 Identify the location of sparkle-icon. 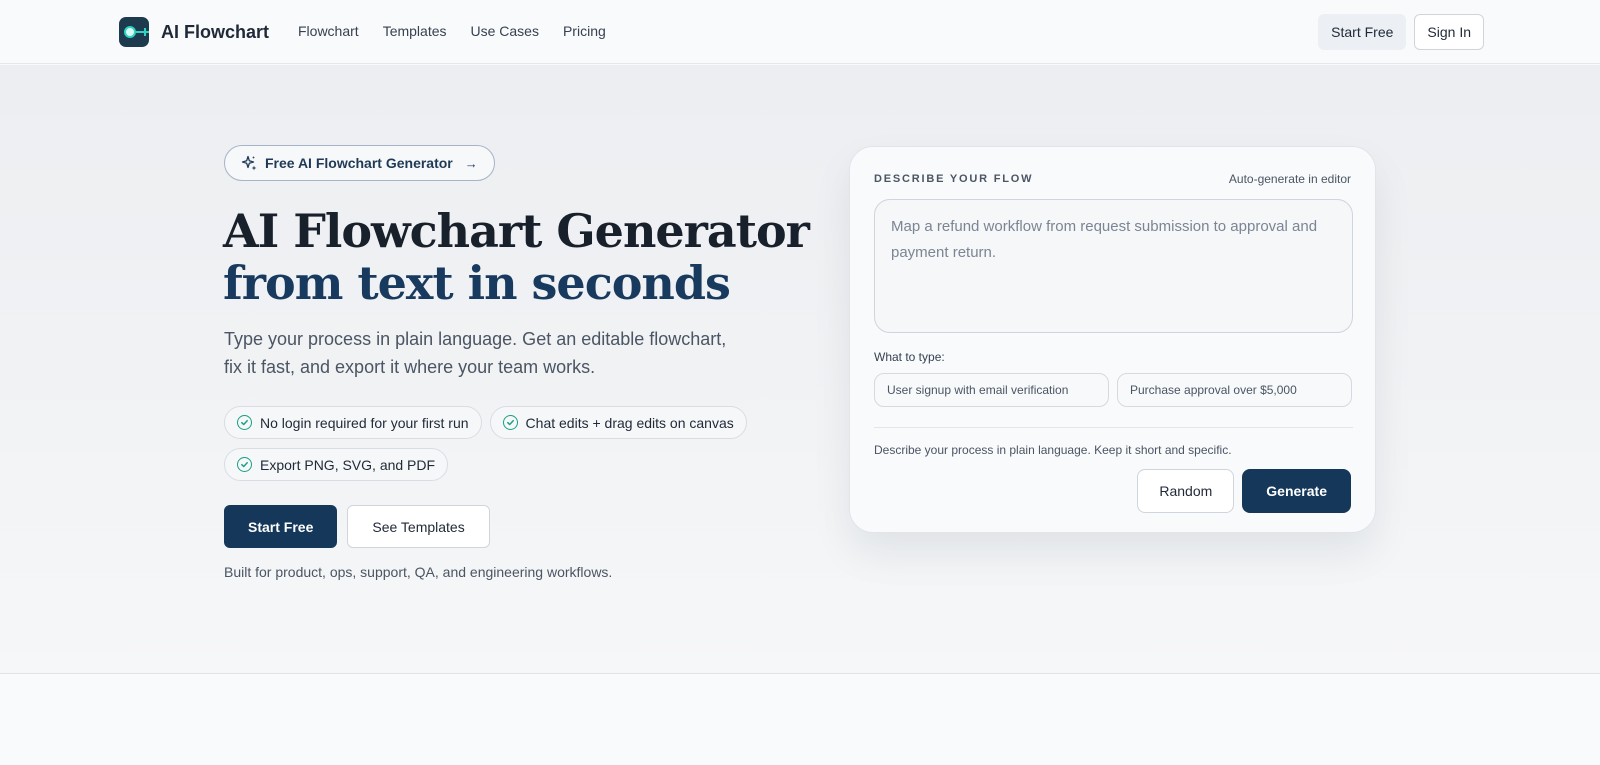
(249, 163).